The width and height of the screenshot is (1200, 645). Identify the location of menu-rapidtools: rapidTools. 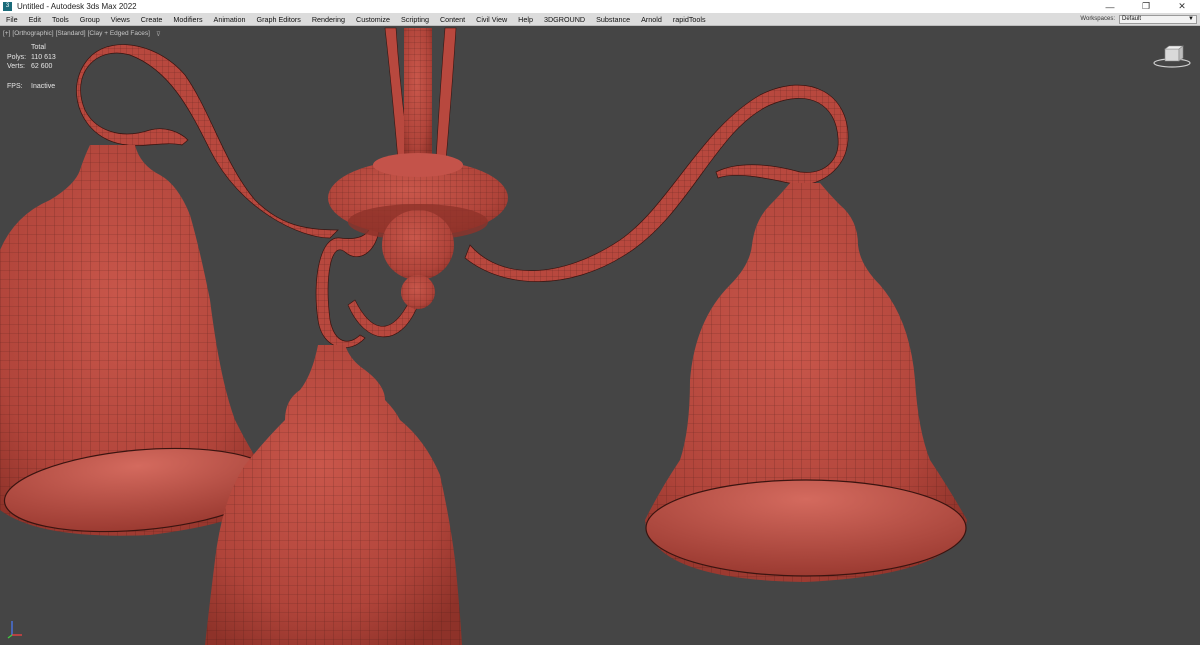
(689, 19).